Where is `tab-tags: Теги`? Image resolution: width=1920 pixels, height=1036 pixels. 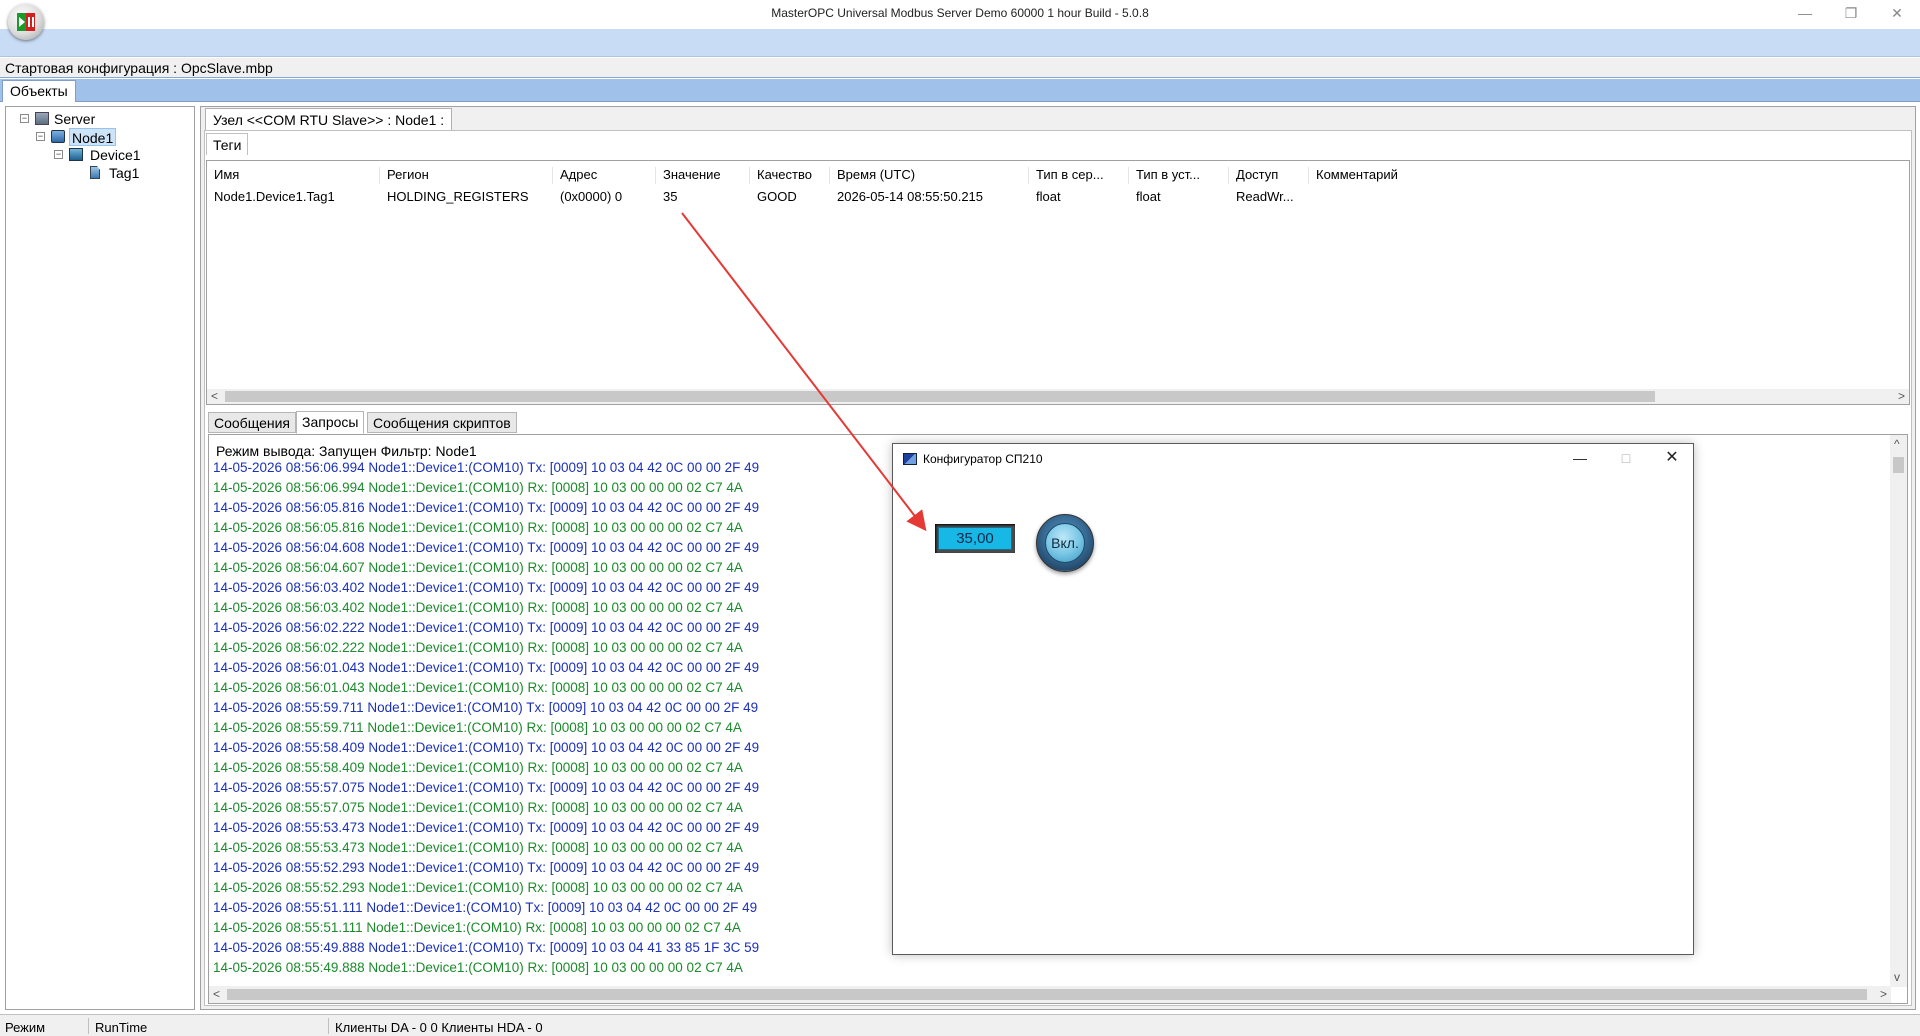
tab-tags: Теги is located at coordinates (227, 144).